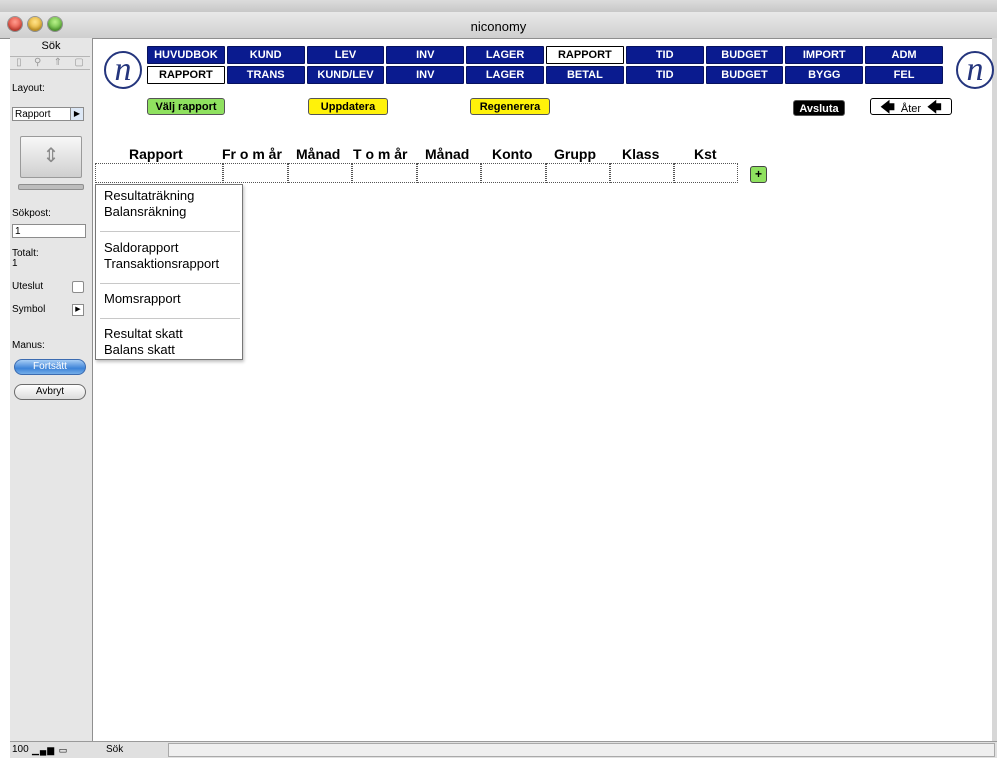 The image size is (997, 769). What do you see at coordinates (51, 157) in the screenshot?
I see `record-book-icon: ⇕` at bounding box center [51, 157].